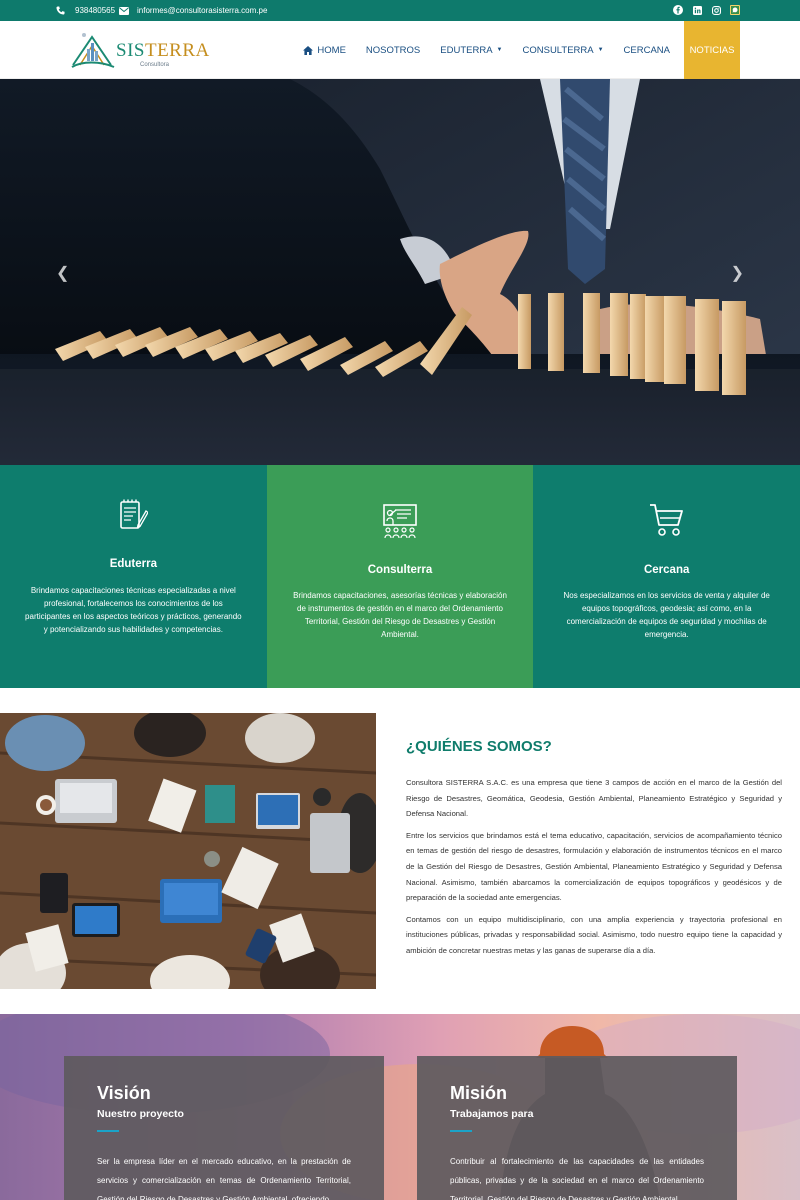 Image resolution: width=800 pixels, height=1200 pixels. I want to click on nav-noticias-label: NOTICIAS, so click(712, 50).